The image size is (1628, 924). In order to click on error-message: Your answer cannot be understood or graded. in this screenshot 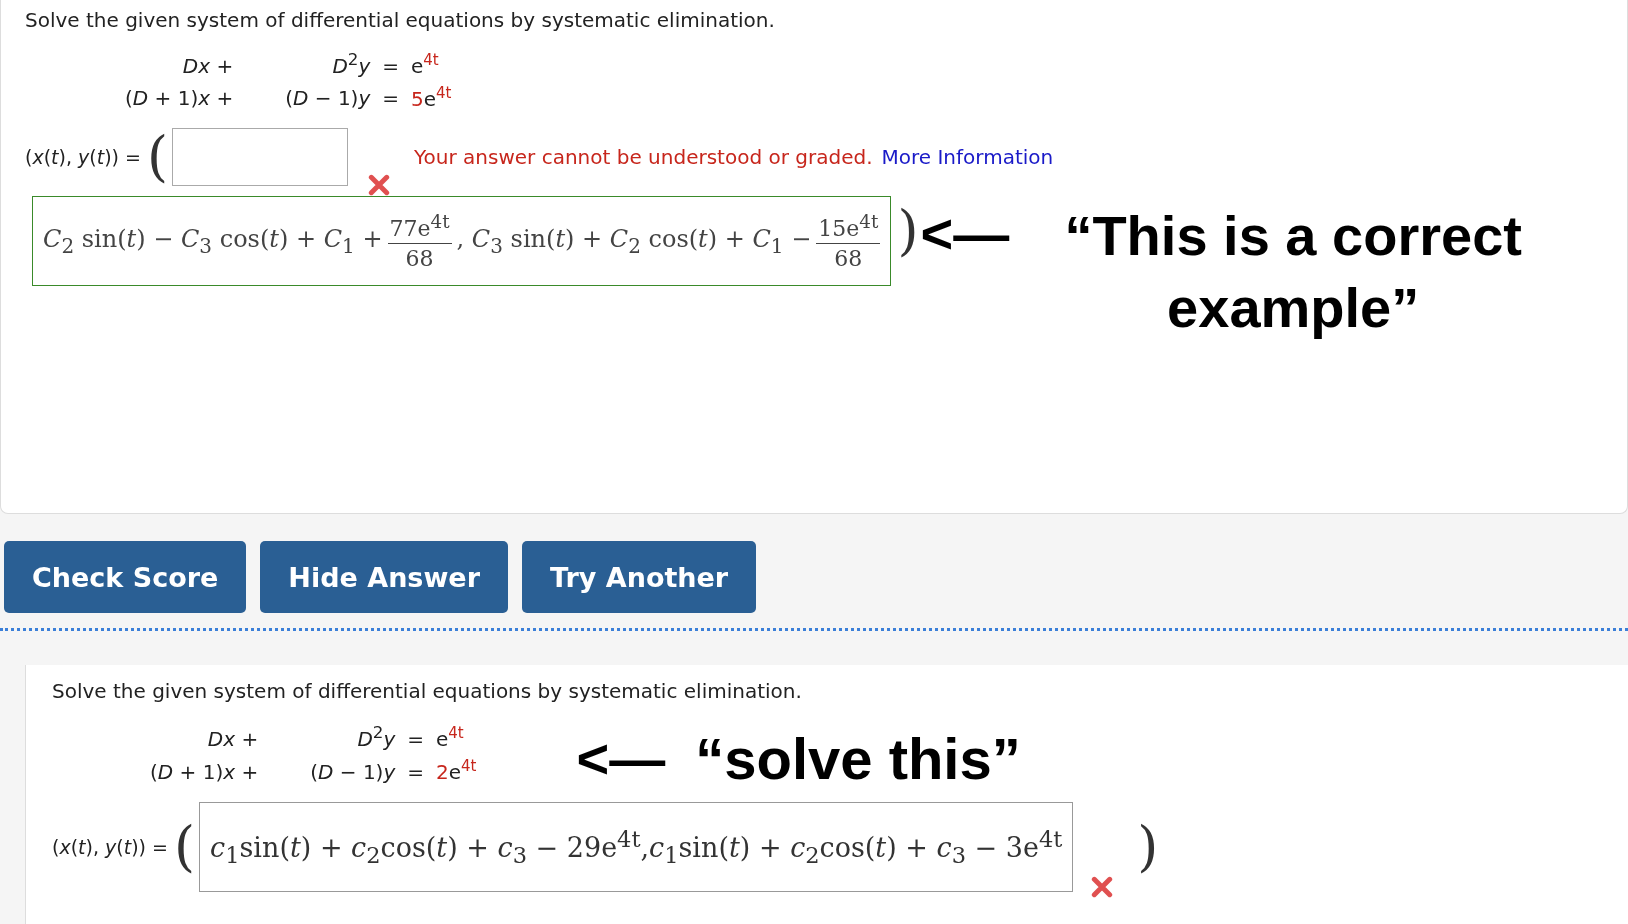, I will do `click(643, 157)`.